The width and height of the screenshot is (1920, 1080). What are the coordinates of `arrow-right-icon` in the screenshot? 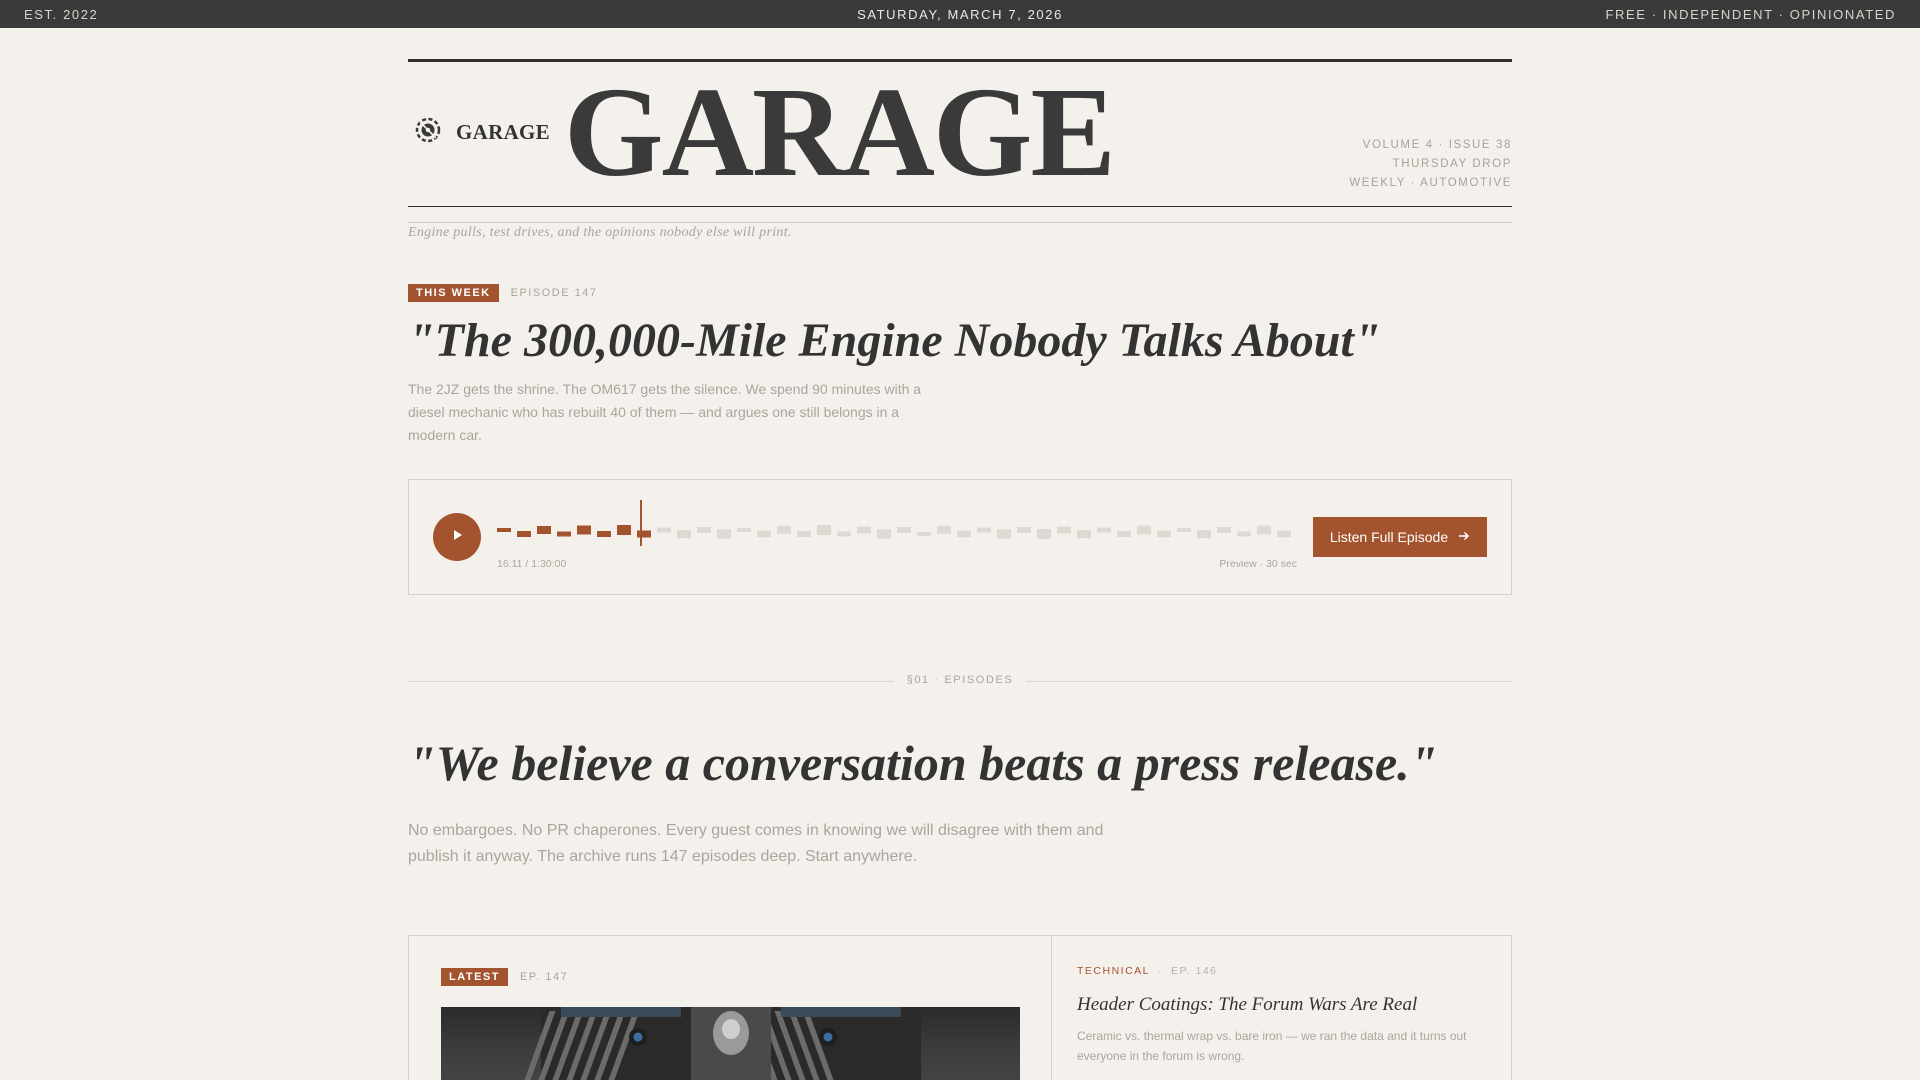 It's located at (1464, 537).